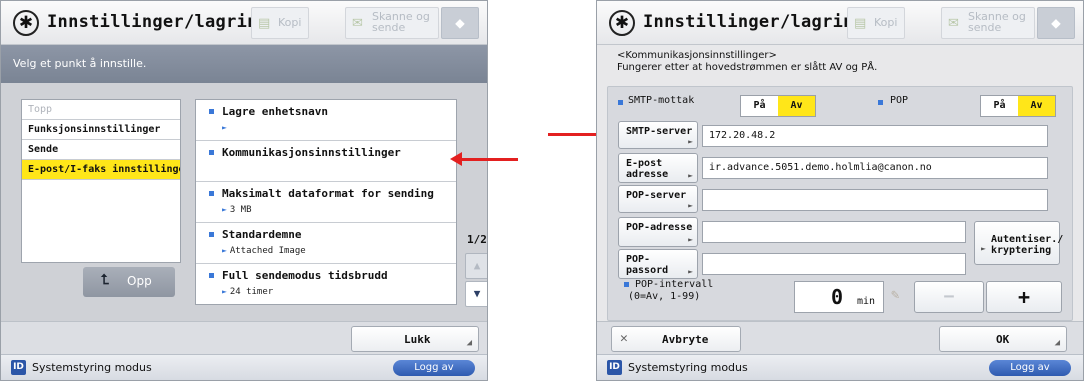  I want to click on pop-address-button: POP-adresse ►, so click(658, 232).